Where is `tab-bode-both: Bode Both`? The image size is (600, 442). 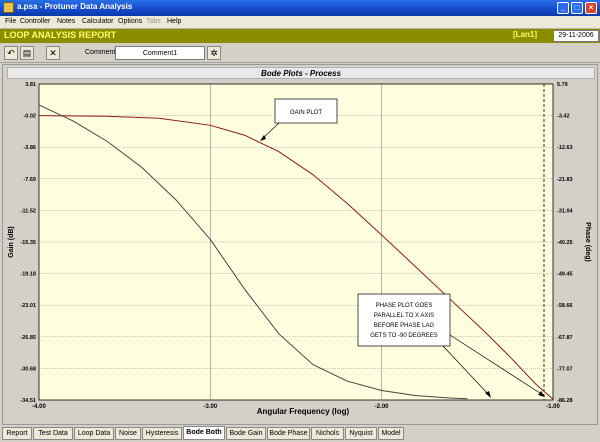 tab-bode-both: Bode Both is located at coordinates (204, 433).